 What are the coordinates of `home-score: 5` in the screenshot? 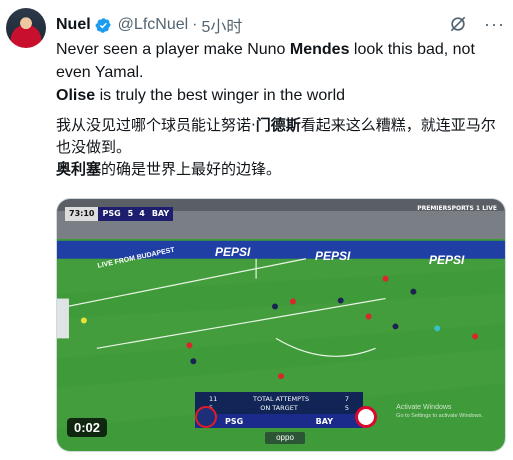 It's located at (130, 214).